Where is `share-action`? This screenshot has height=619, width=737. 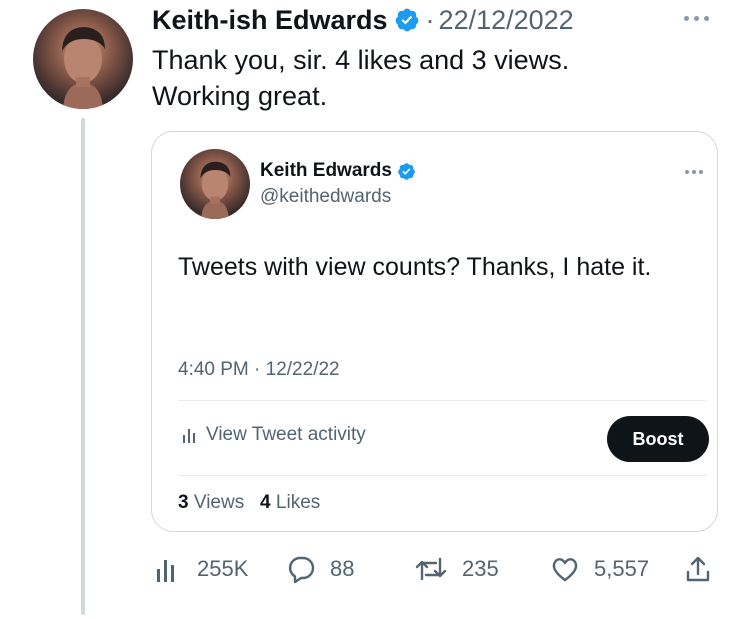
share-action is located at coordinates (698, 569).